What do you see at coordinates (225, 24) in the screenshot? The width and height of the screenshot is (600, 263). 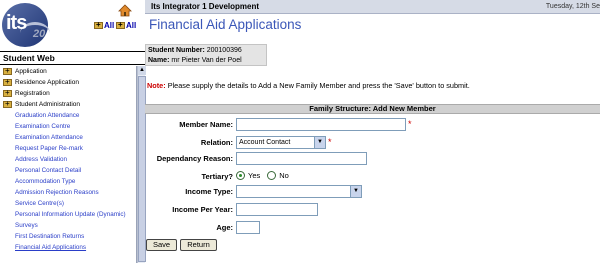 I see `page-title: Financial Aid Applications` at bounding box center [225, 24].